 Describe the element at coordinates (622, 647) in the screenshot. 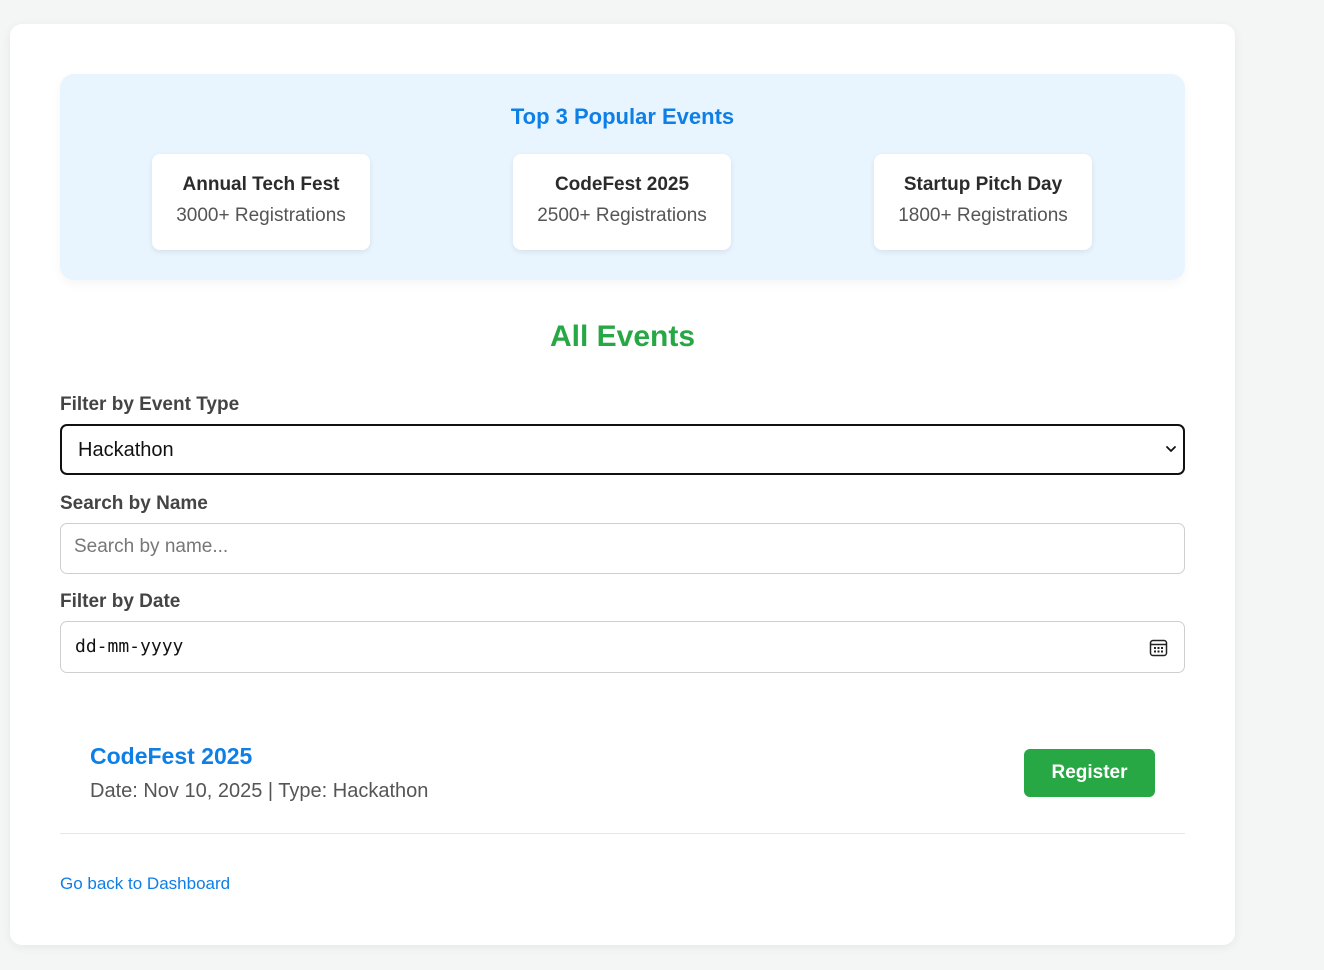

I see `date-filter-field: dd-mm-yyyy` at that location.